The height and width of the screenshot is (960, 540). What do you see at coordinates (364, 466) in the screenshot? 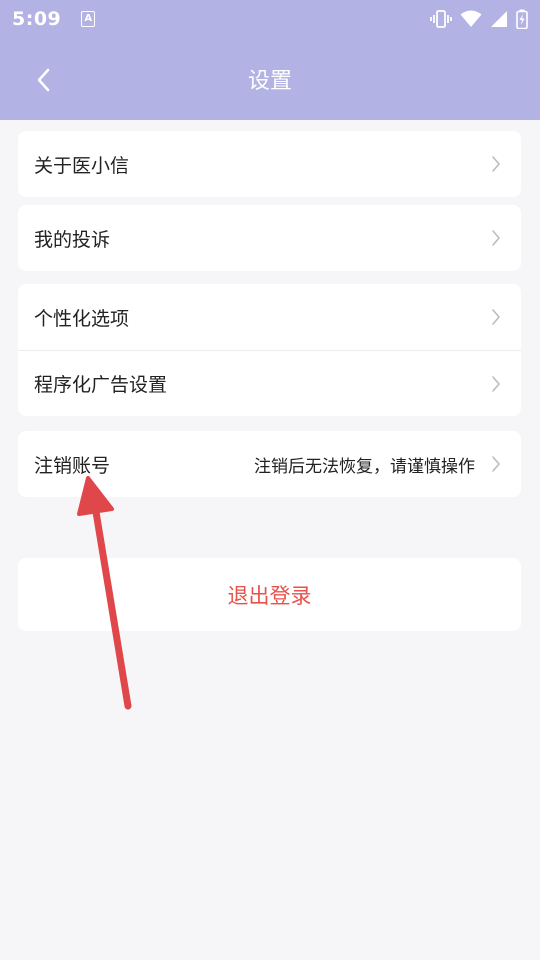
I see `delete-account-warning: 注销后无法恢复，请谨慎操作` at bounding box center [364, 466].